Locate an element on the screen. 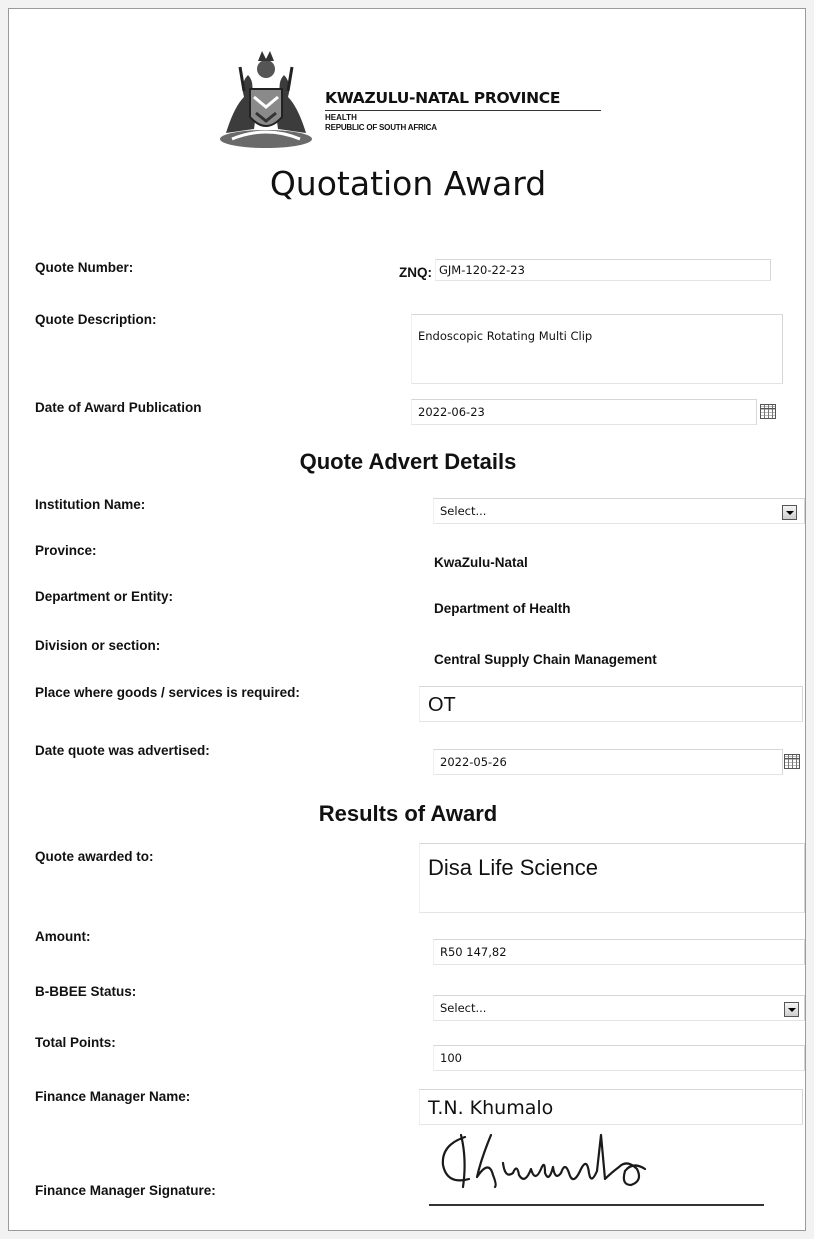 The height and width of the screenshot is (1239, 814). results-section-title: Results of Award is located at coordinates (408, 813).